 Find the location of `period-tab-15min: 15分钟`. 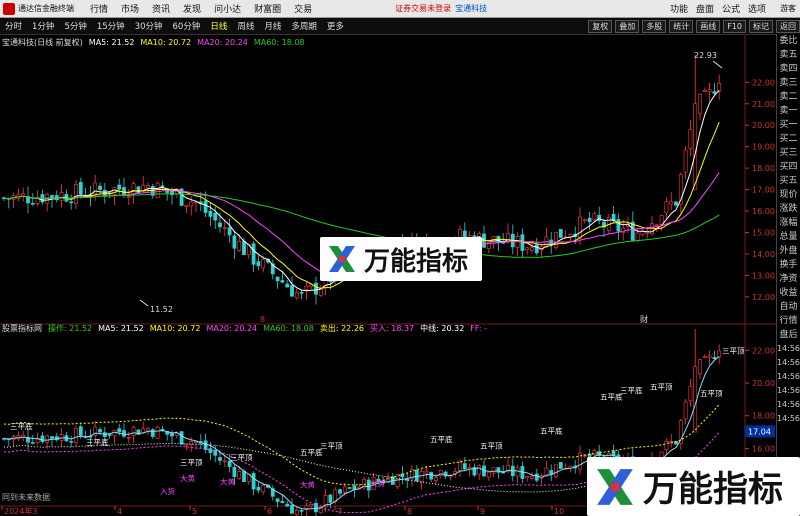

period-tab-15min: 15分钟 is located at coordinates (111, 26).